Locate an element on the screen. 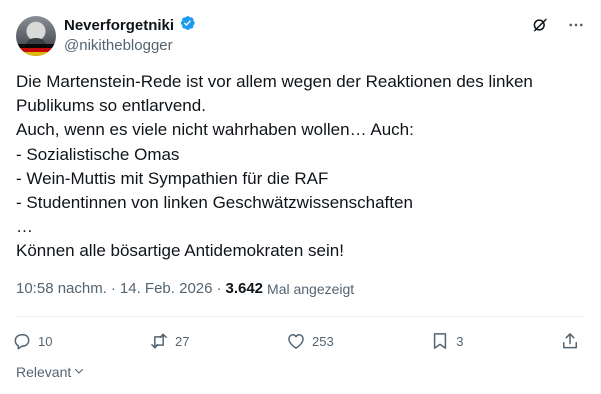 Image resolution: width=601 pixels, height=394 pixels. view-count-label: Mal angezeigt is located at coordinates (311, 288).